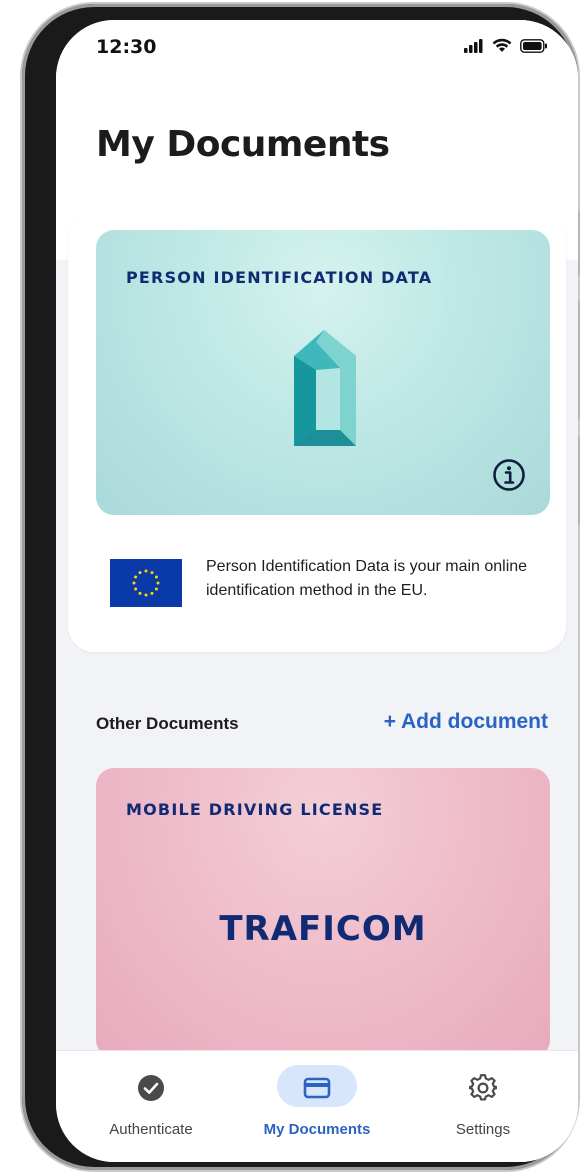 The width and height of the screenshot is (582, 1173). Describe the element at coordinates (317, 42) in the screenshot. I see `status-bar: 12:30` at that location.